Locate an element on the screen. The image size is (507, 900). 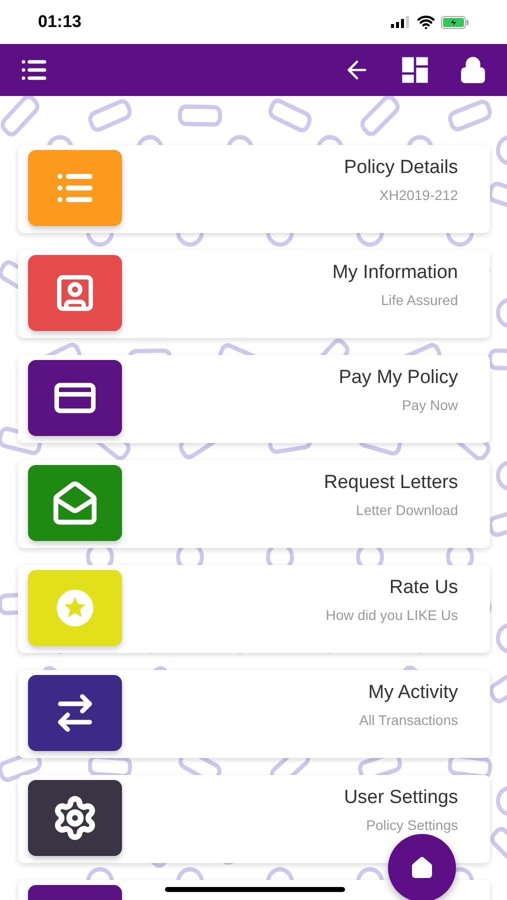
card-title: My Activity is located at coordinates (413, 693).